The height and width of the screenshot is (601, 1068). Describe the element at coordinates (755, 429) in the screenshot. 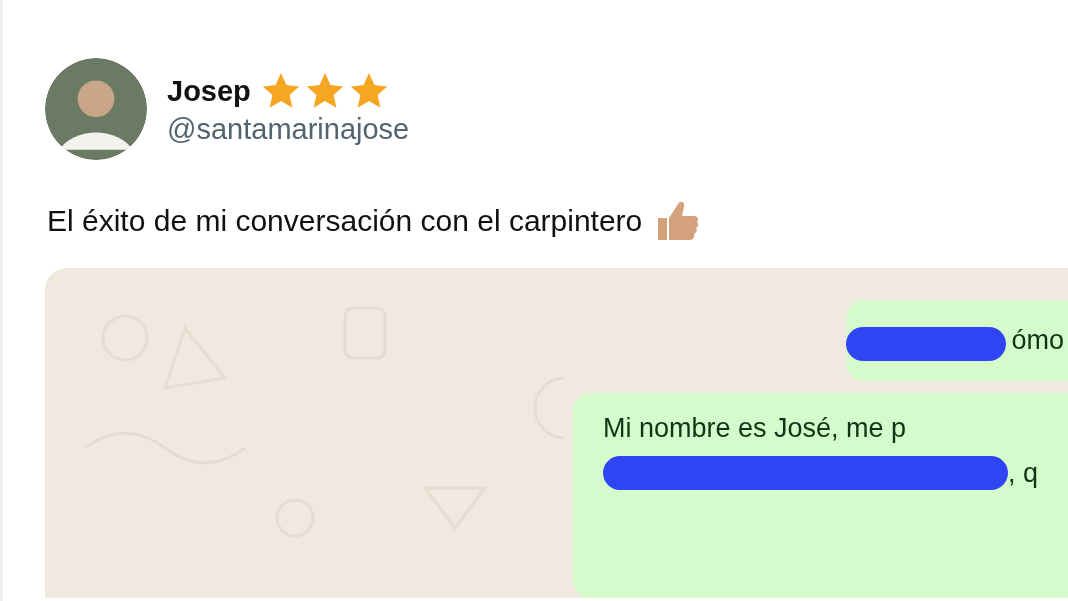

I see `message-text: Mi nombre es José, me p` at that location.